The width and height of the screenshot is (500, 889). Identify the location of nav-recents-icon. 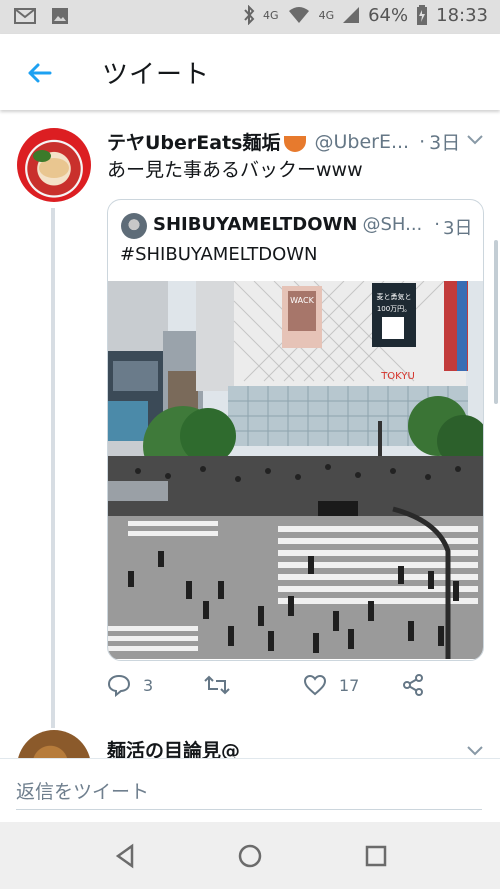
(376, 856).